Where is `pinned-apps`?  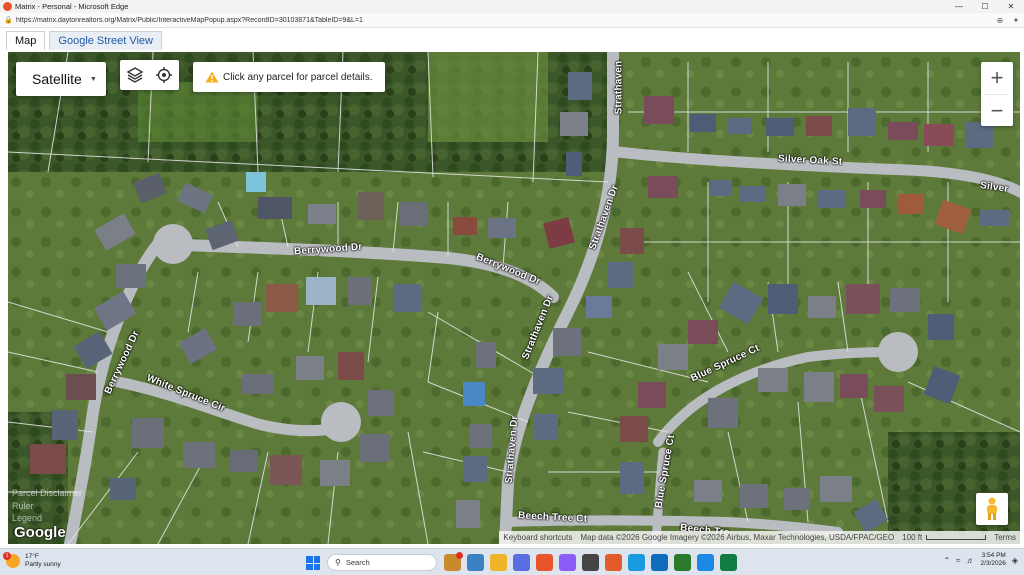
pinned-apps is located at coordinates (590, 561).